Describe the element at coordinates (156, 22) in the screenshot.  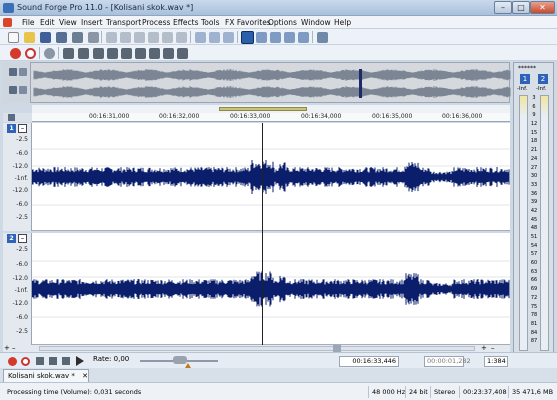
I see `menu-process: Process` at that location.